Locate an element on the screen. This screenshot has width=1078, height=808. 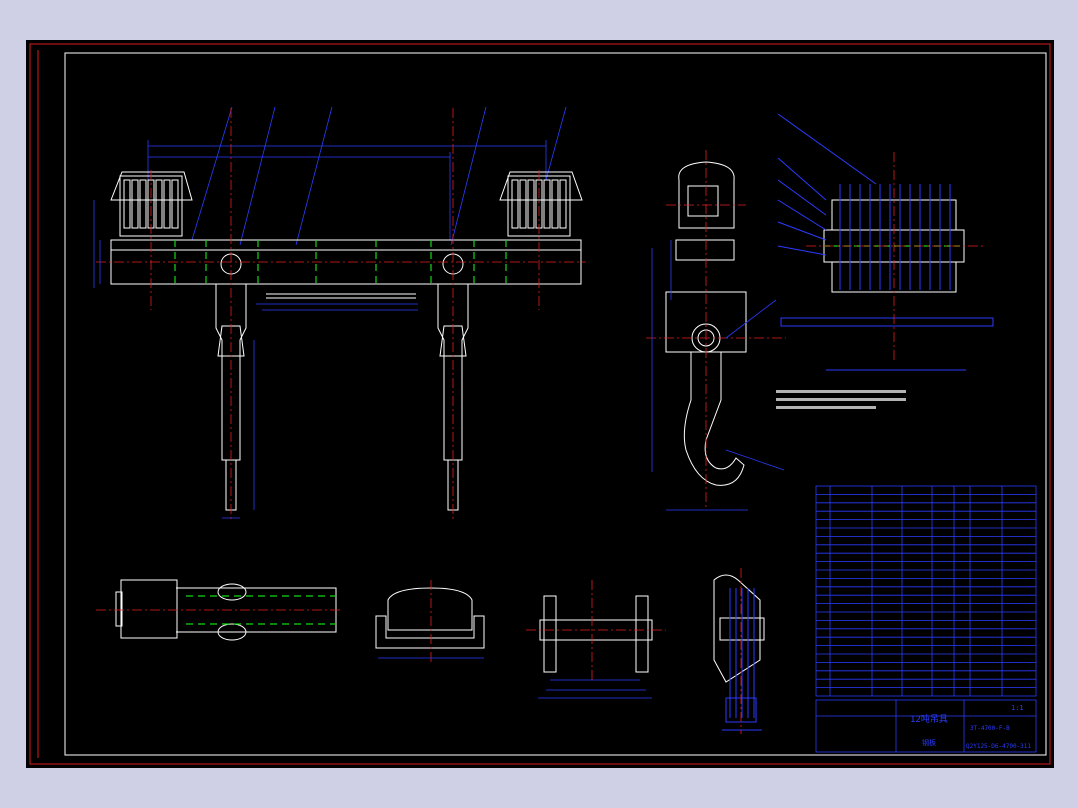
bom-outline is located at coordinates (926, 591).